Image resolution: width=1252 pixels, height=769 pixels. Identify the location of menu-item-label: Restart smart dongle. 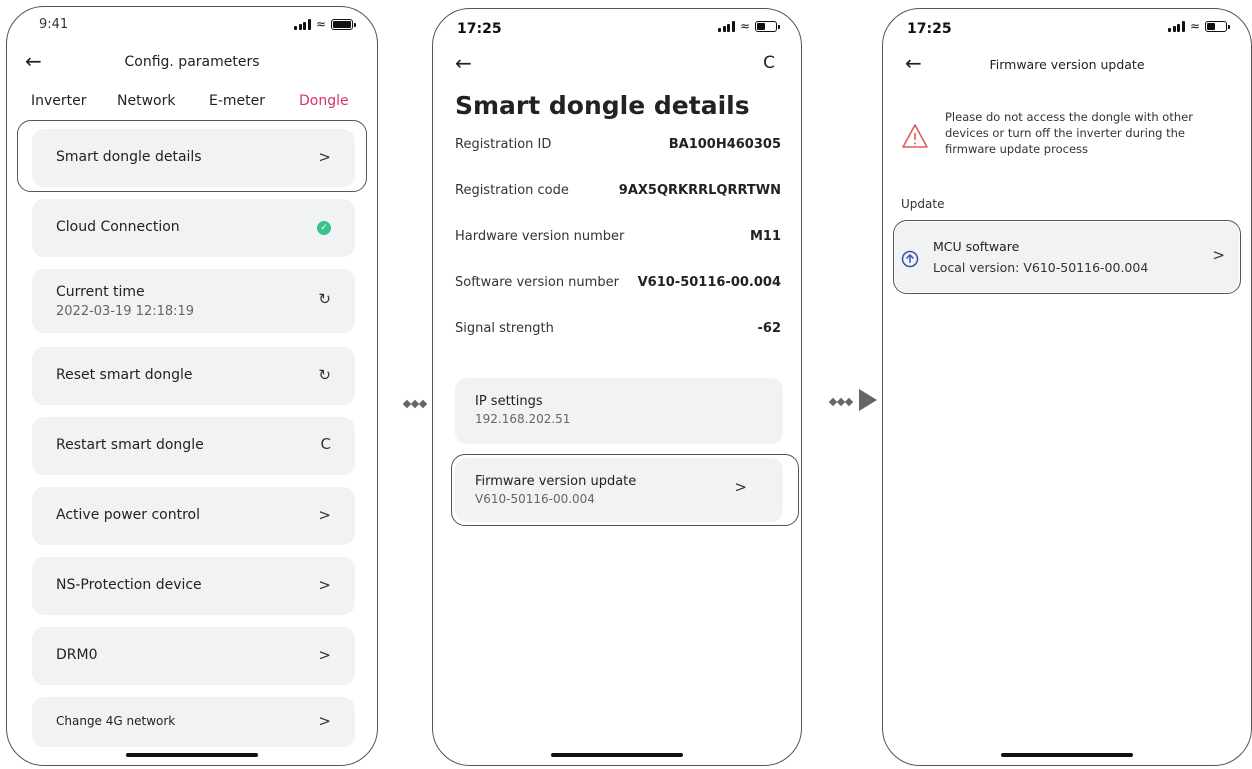
(130, 445).